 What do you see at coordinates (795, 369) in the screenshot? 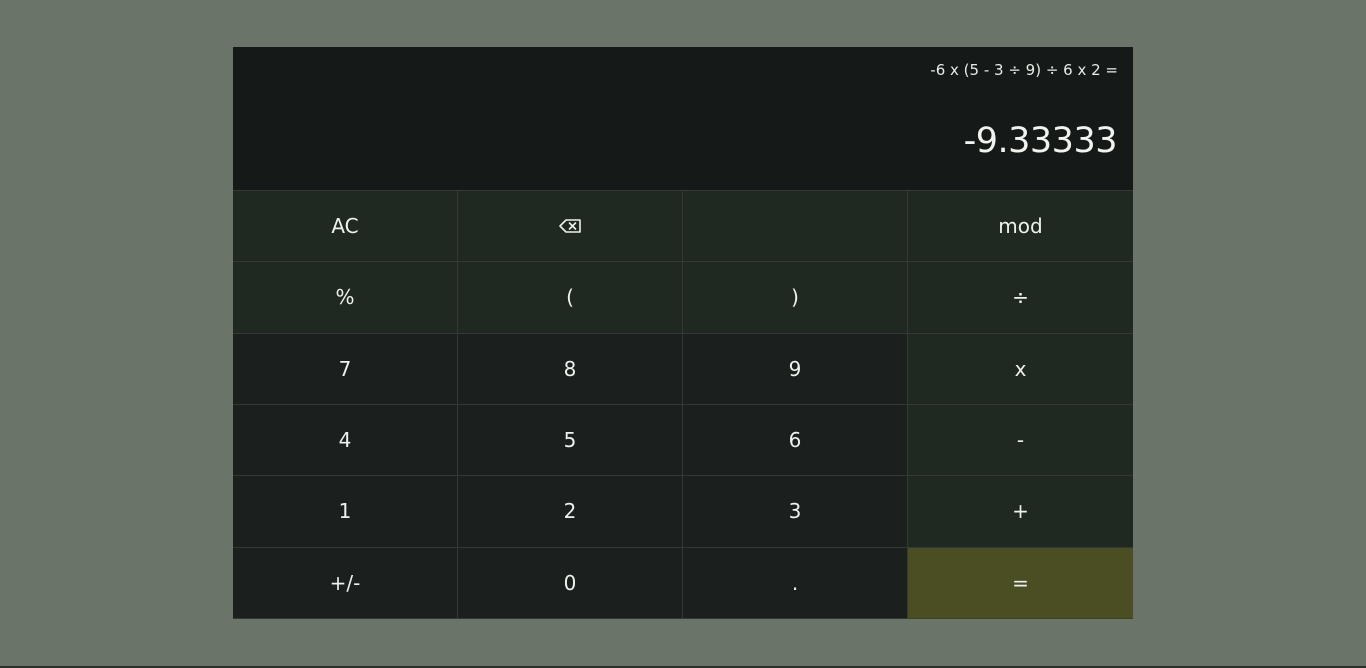
I see `digit-9-button: 9` at bounding box center [795, 369].